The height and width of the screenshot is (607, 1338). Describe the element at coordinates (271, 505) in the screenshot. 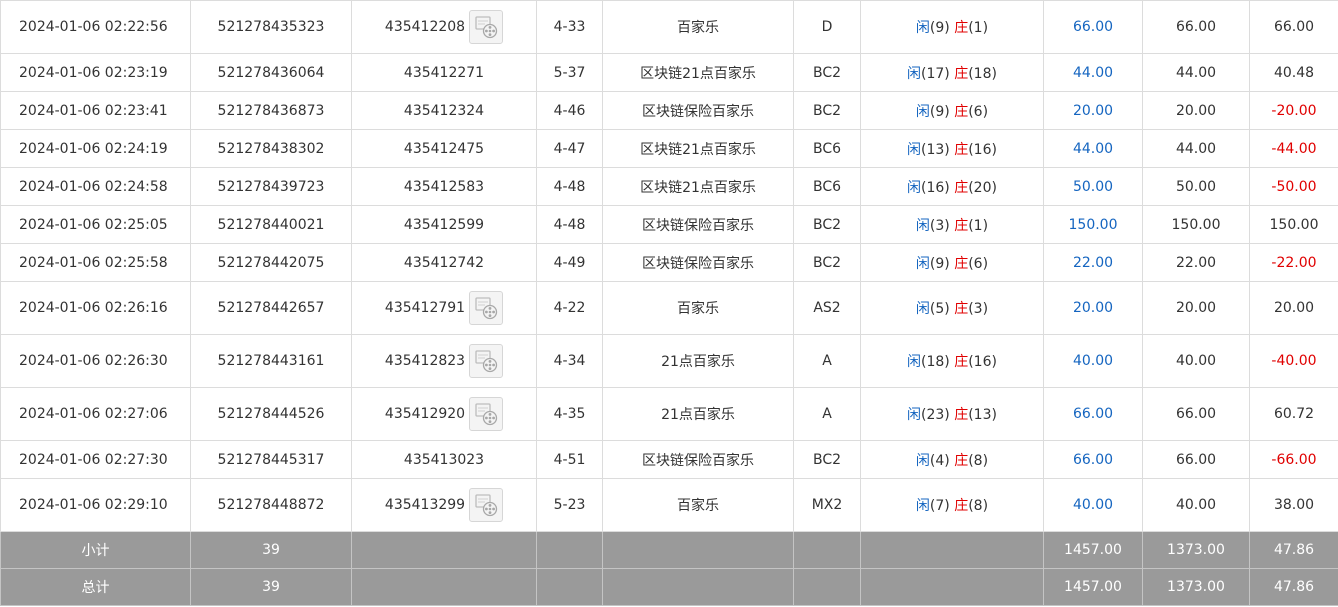

I see `order-number: 521278448872` at that location.